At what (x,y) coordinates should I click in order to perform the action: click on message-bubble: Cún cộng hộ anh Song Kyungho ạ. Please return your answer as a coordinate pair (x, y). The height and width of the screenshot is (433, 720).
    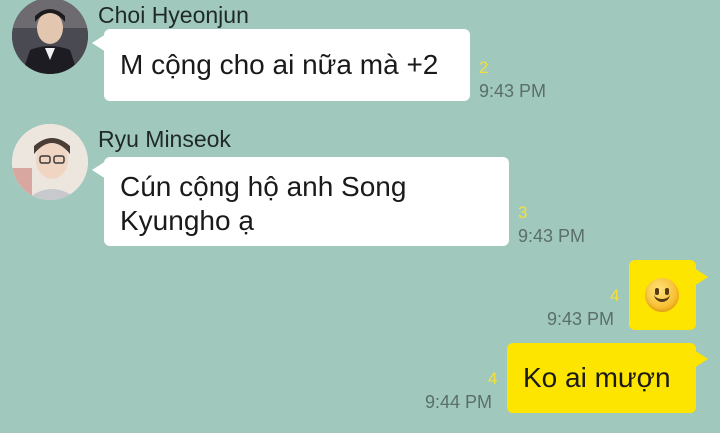
    Looking at the image, I should click on (306, 201).